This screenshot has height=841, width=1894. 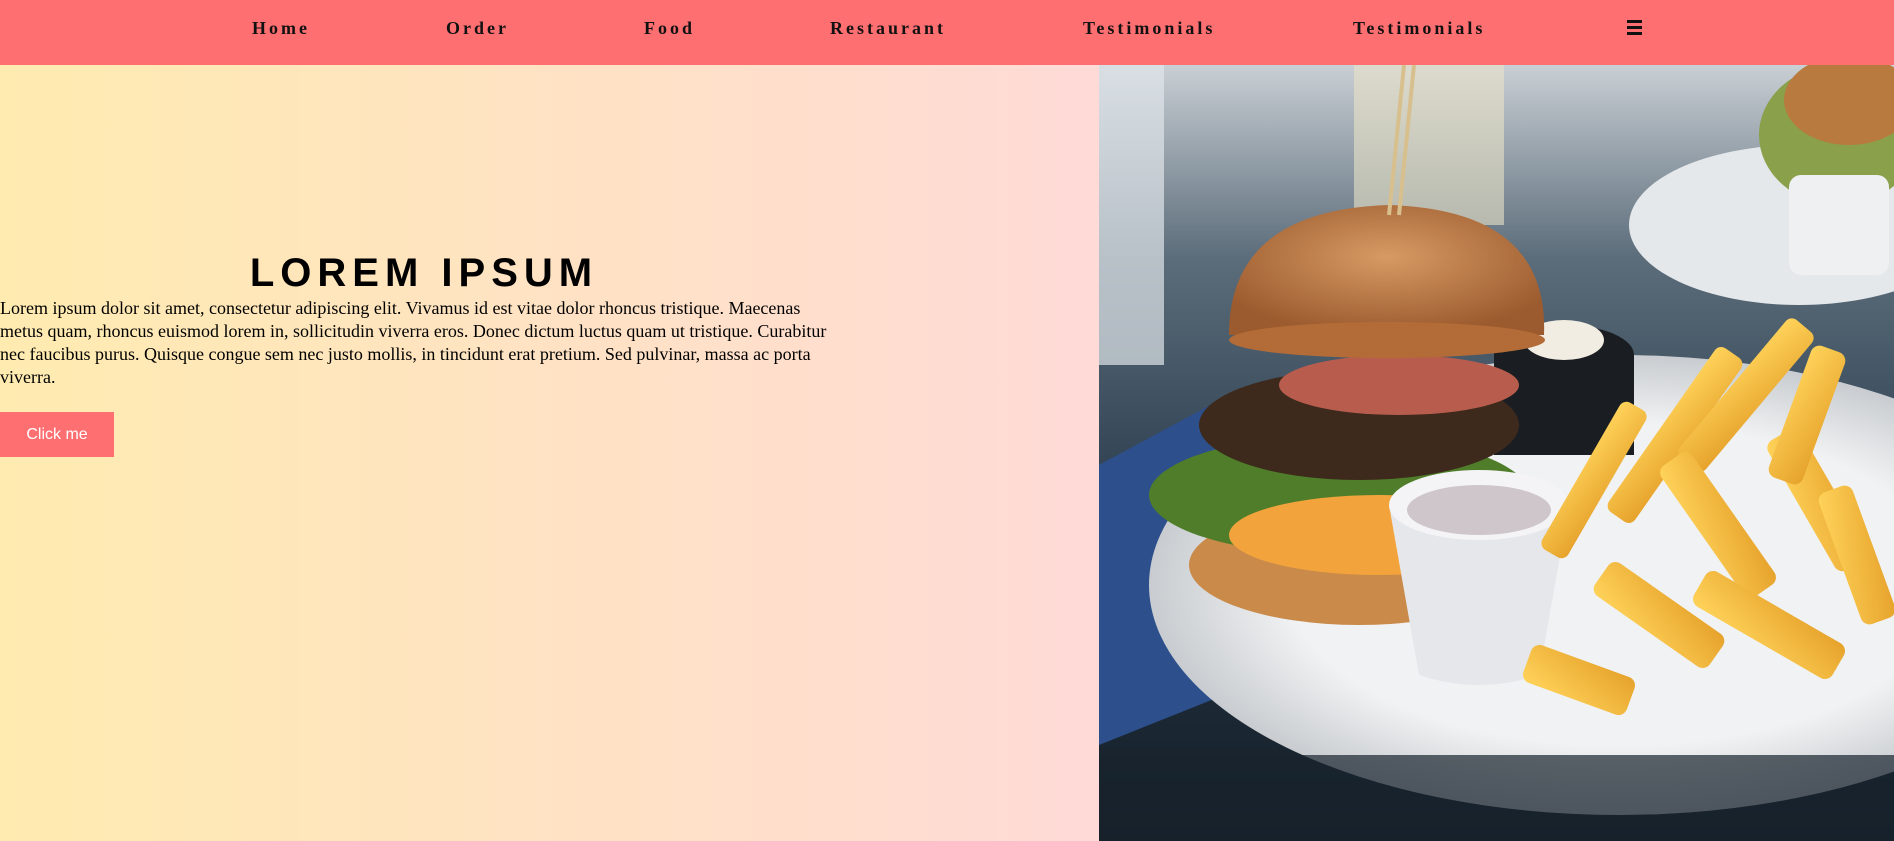 I want to click on nav-item-testimonials: Testimonials, so click(x=1149, y=28).